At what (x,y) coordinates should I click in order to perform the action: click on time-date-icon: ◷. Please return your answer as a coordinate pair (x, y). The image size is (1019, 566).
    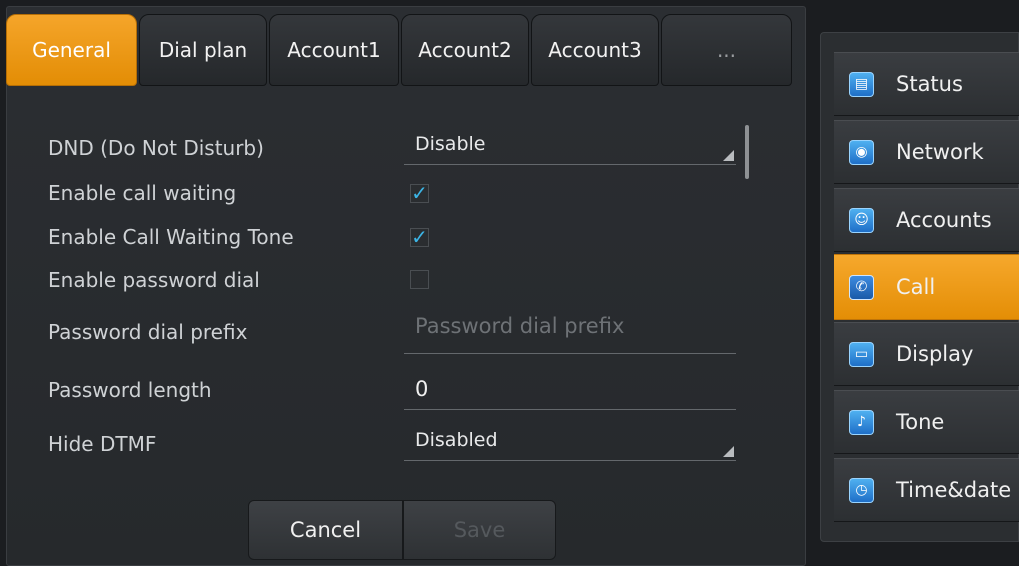
    Looking at the image, I should click on (861, 490).